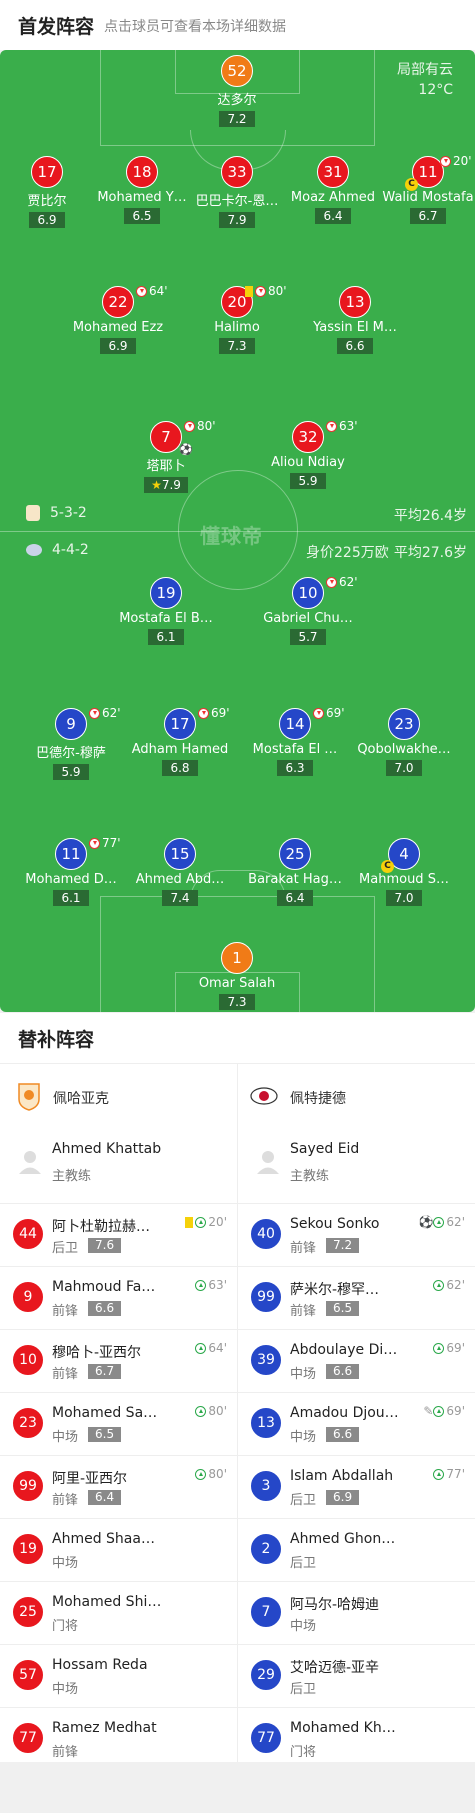  What do you see at coordinates (303, 1752) in the screenshot?
I see `sub-position: 门将` at bounding box center [303, 1752].